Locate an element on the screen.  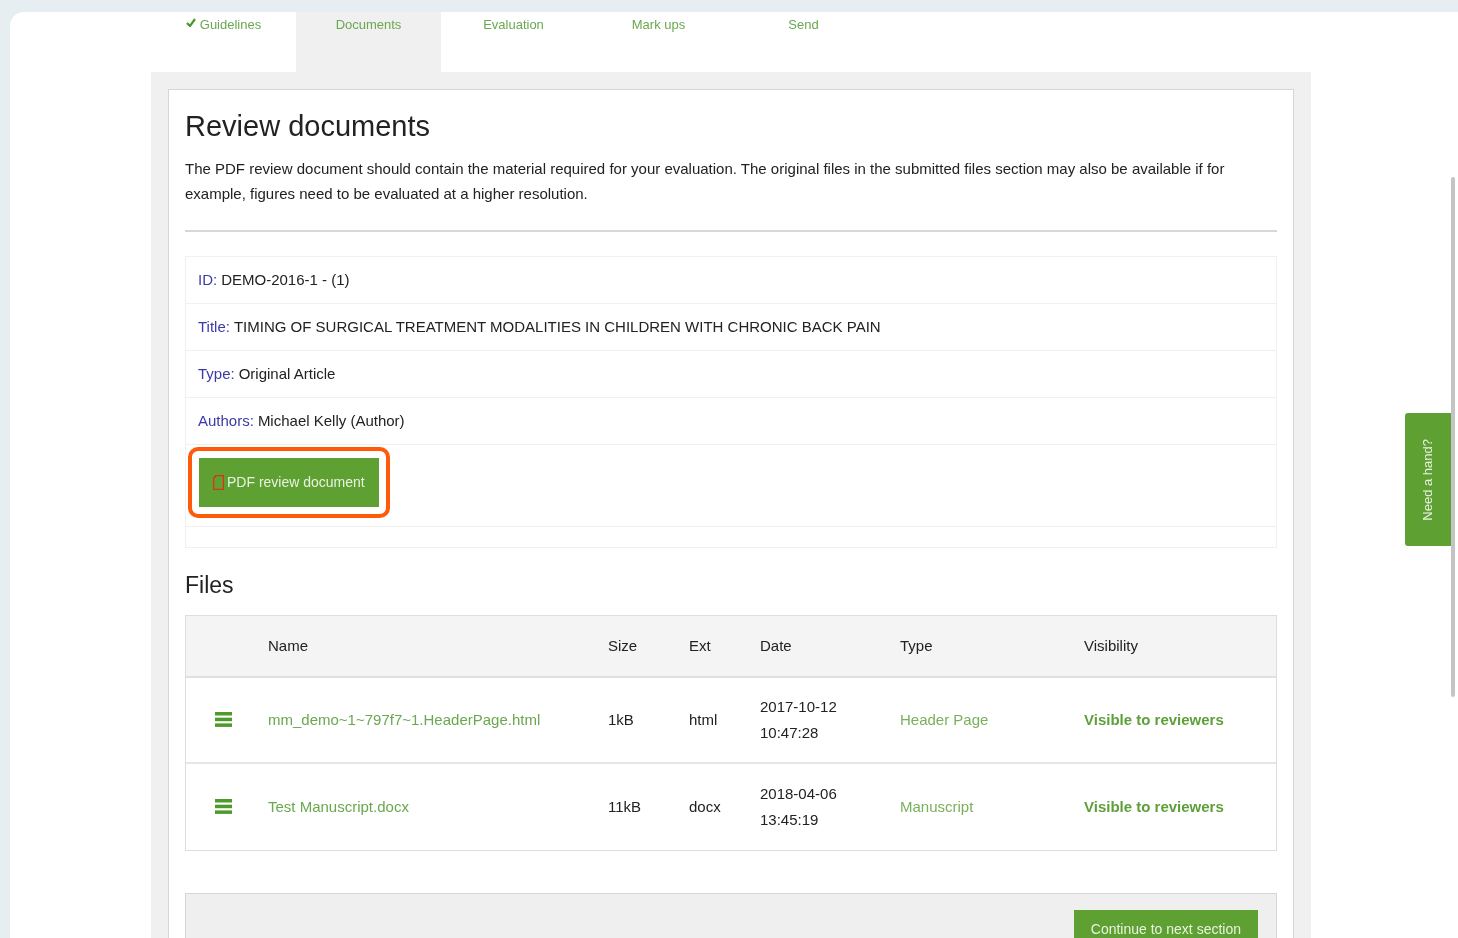
file-type: Header Page is located at coordinates (944, 719).